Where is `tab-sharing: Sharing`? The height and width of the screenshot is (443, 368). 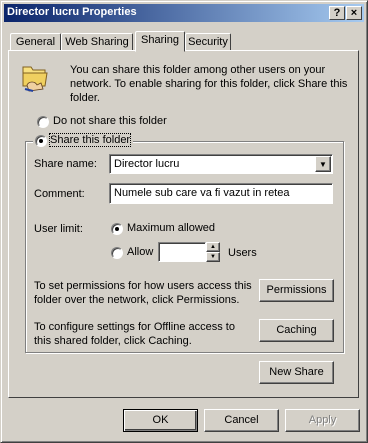 tab-sharing: Sharing is located at coordinates (160, 41).